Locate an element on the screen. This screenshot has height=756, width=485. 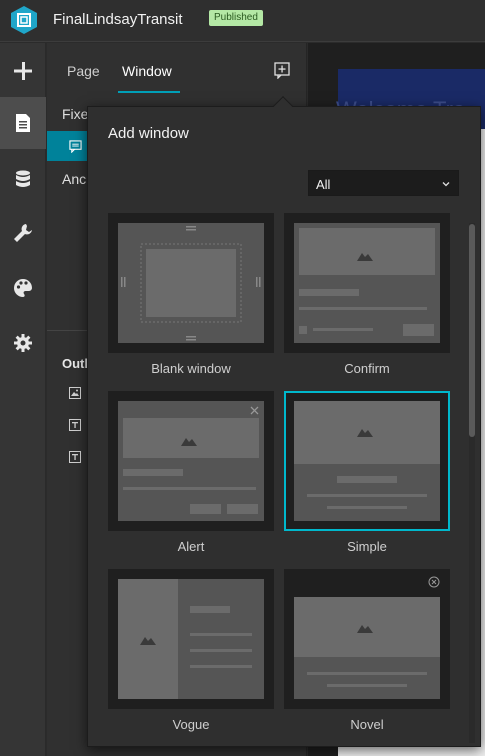
app-settings-button is located at coordinates (23, 343).